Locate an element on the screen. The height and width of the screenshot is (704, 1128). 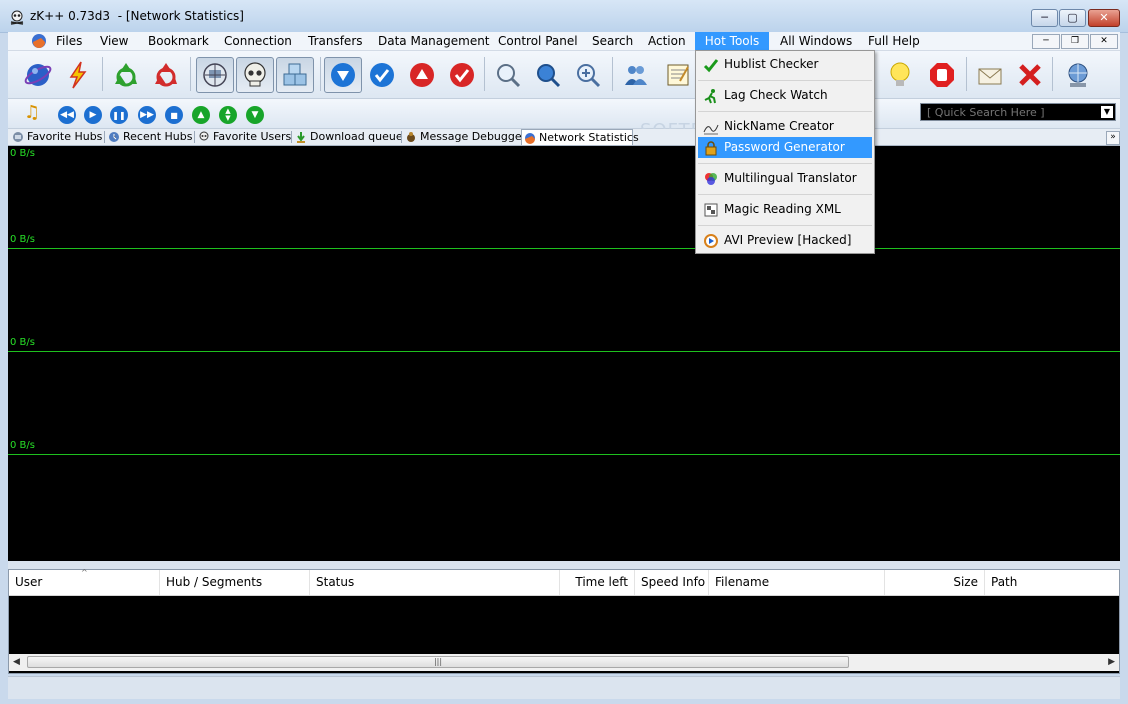
down-icon: ▼ is located at coordinates (255, 115).